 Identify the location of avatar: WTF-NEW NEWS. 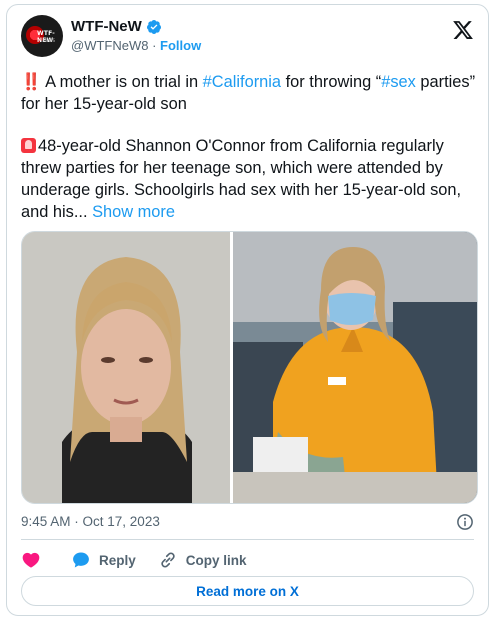
(42, 36).